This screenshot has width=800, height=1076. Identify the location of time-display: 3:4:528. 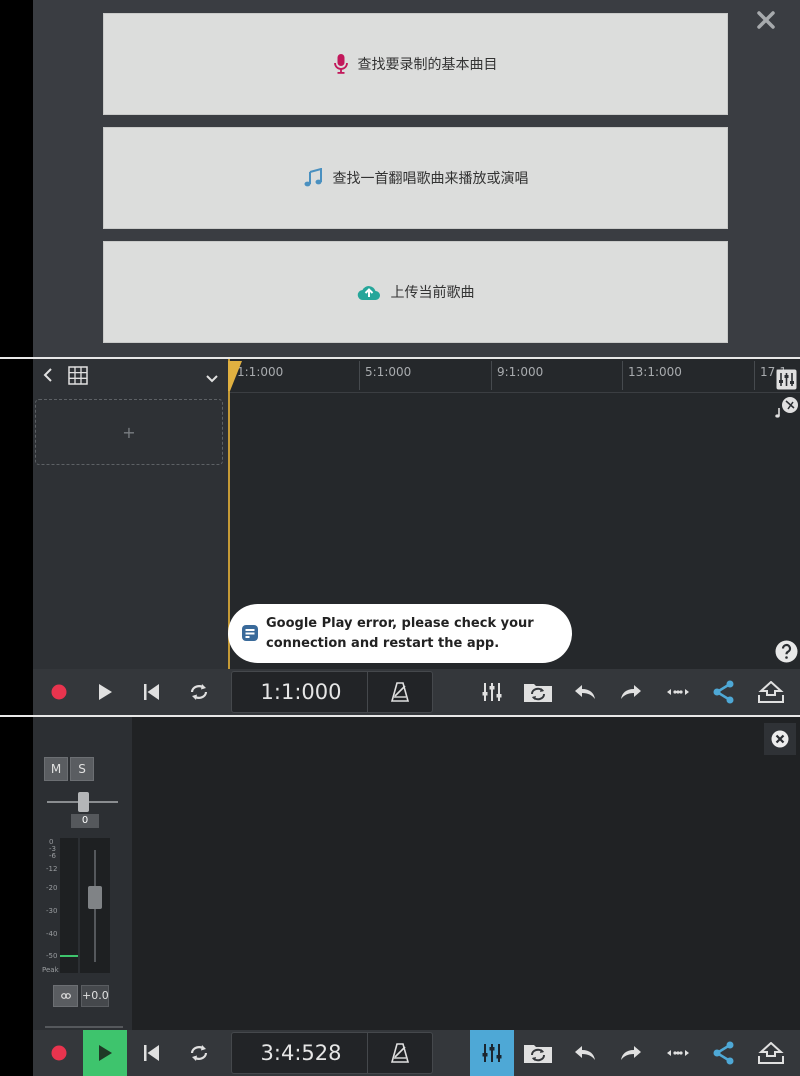
(332, 1053).